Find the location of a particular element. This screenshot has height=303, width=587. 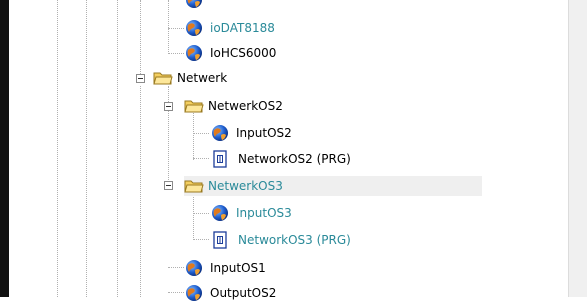

tree-node-iodat8188: ioDAT8188 is located at coordinates (229, 28).